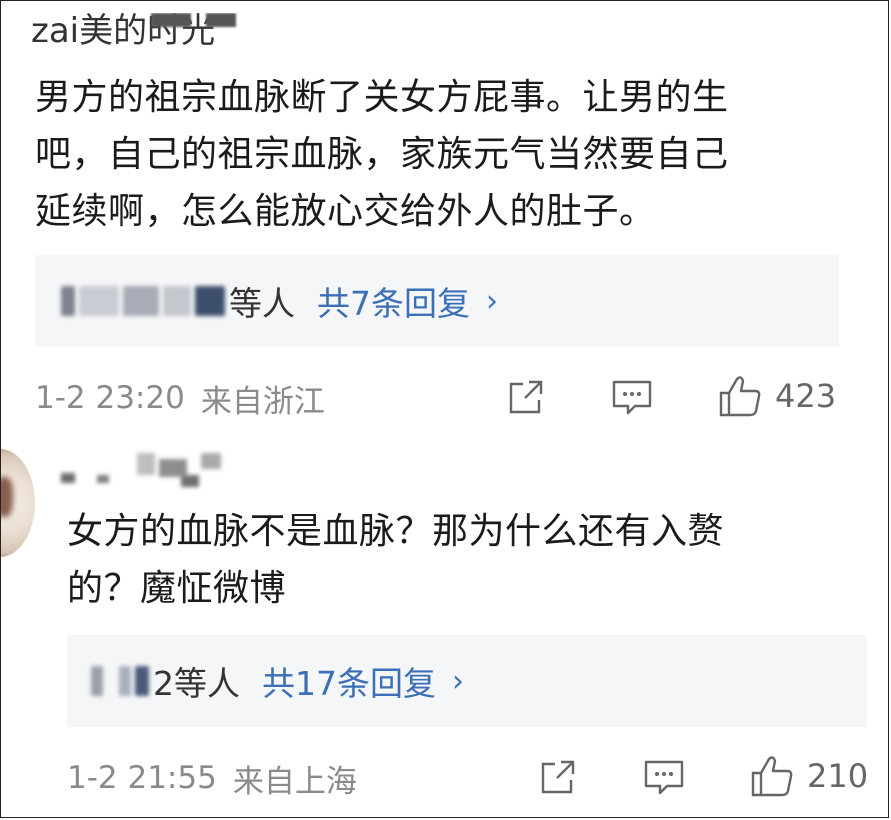 This screenshot has width=891, height=820. I want to click on like-count: 210, so click(838, 776).